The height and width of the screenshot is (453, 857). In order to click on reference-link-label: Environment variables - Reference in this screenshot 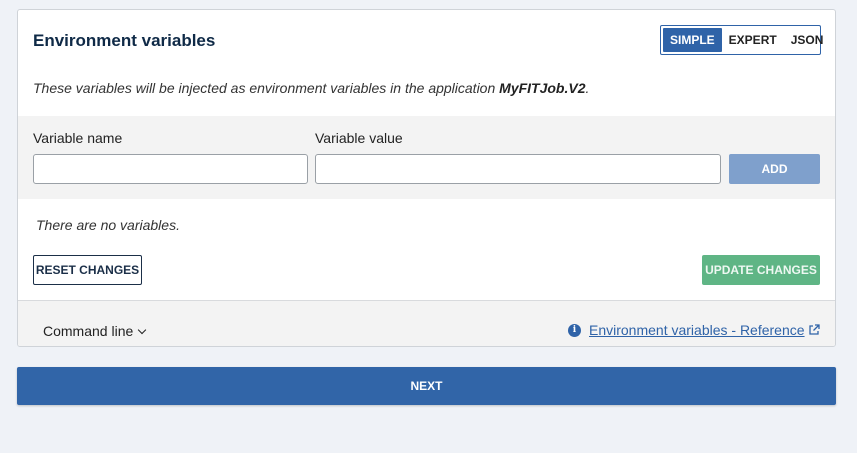, I will do `click(697, 330)`.